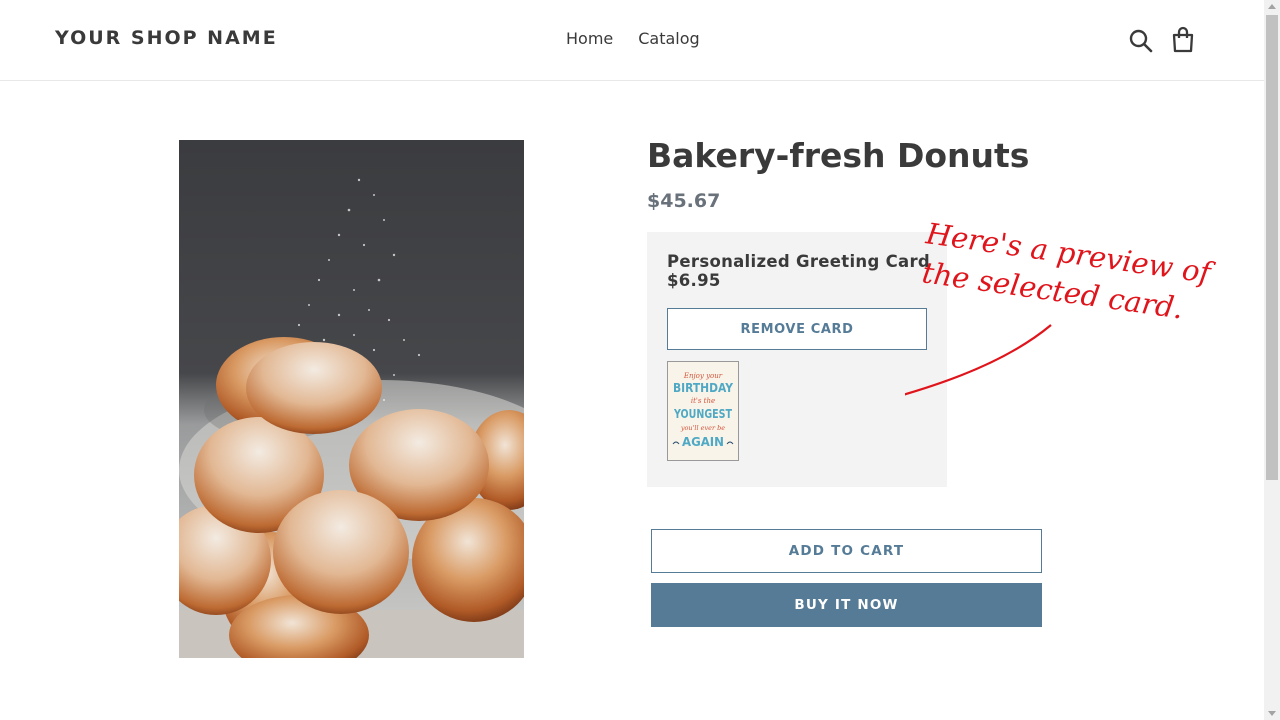 This screenshot has height=720, width=1280. What do you see at coordinates (703, 401) in the screenshot?
I see `card-text-its-the: it's the` at bounding box center [703, 401].